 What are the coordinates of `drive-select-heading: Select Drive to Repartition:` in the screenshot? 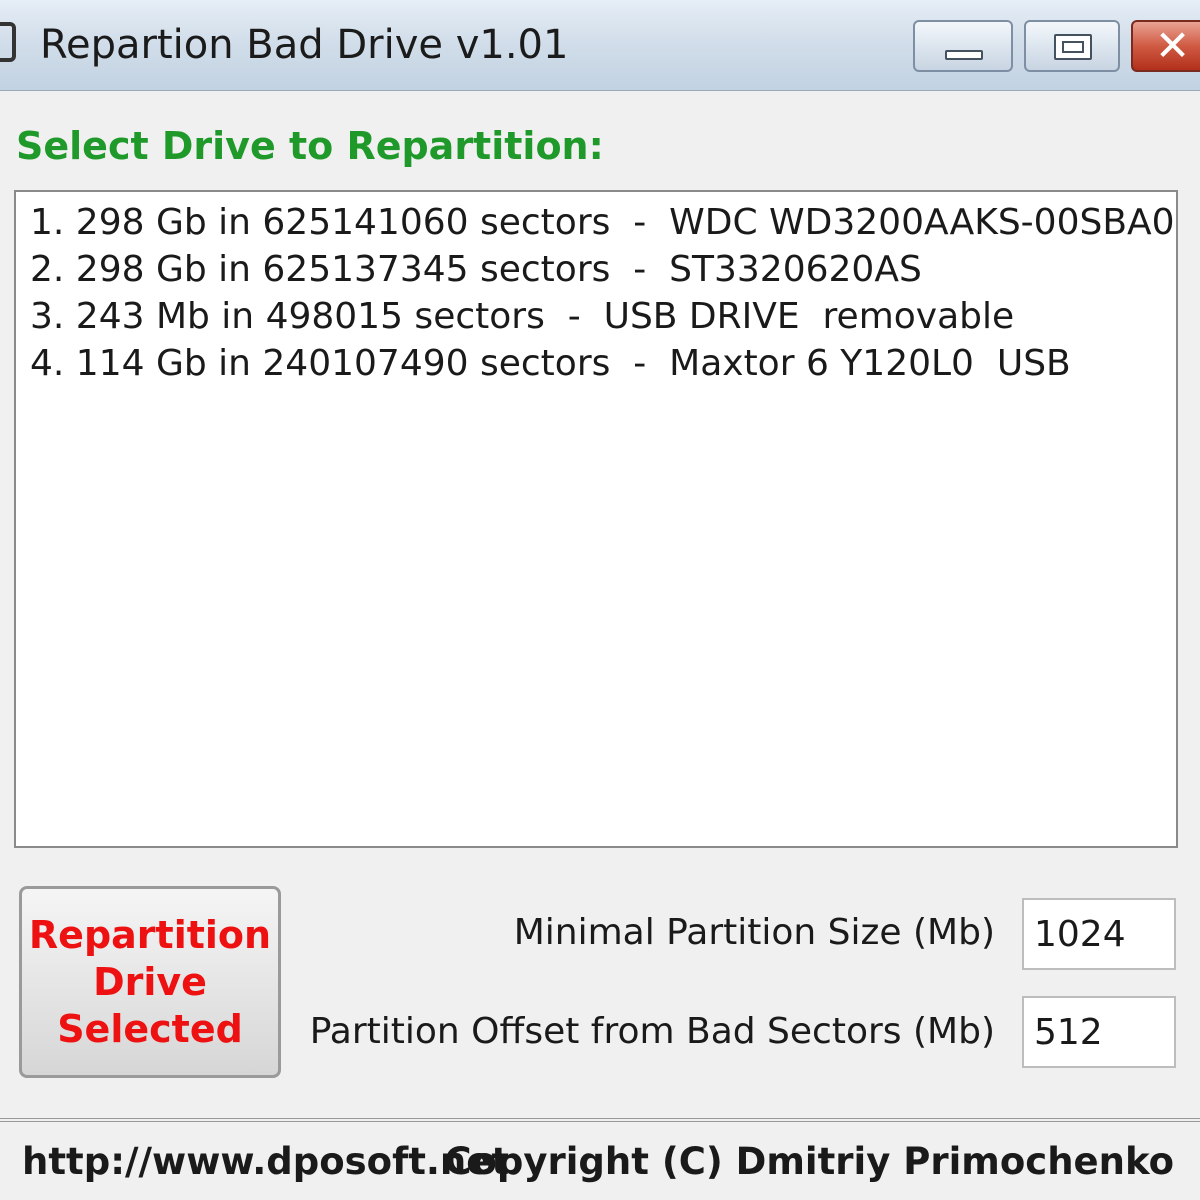 It's located at (310, 146).